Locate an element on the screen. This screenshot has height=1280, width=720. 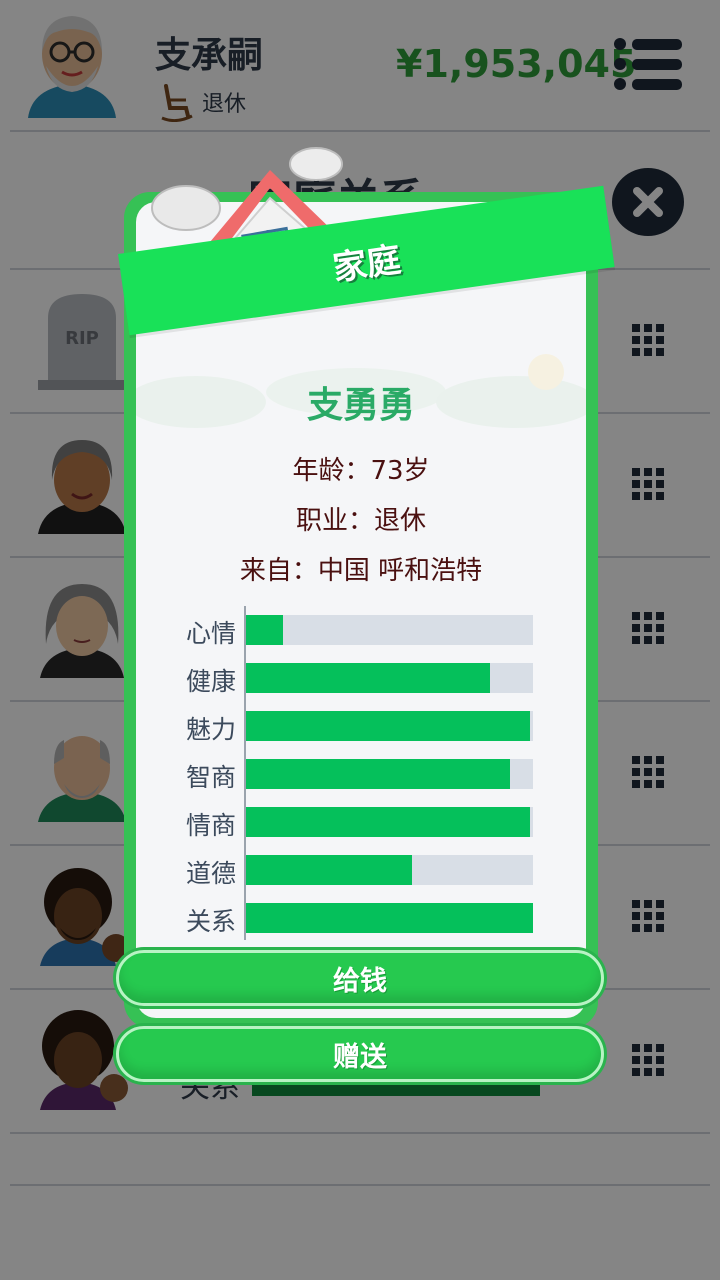
give-money-label: 给钱 is located at coordinates (360, 981).